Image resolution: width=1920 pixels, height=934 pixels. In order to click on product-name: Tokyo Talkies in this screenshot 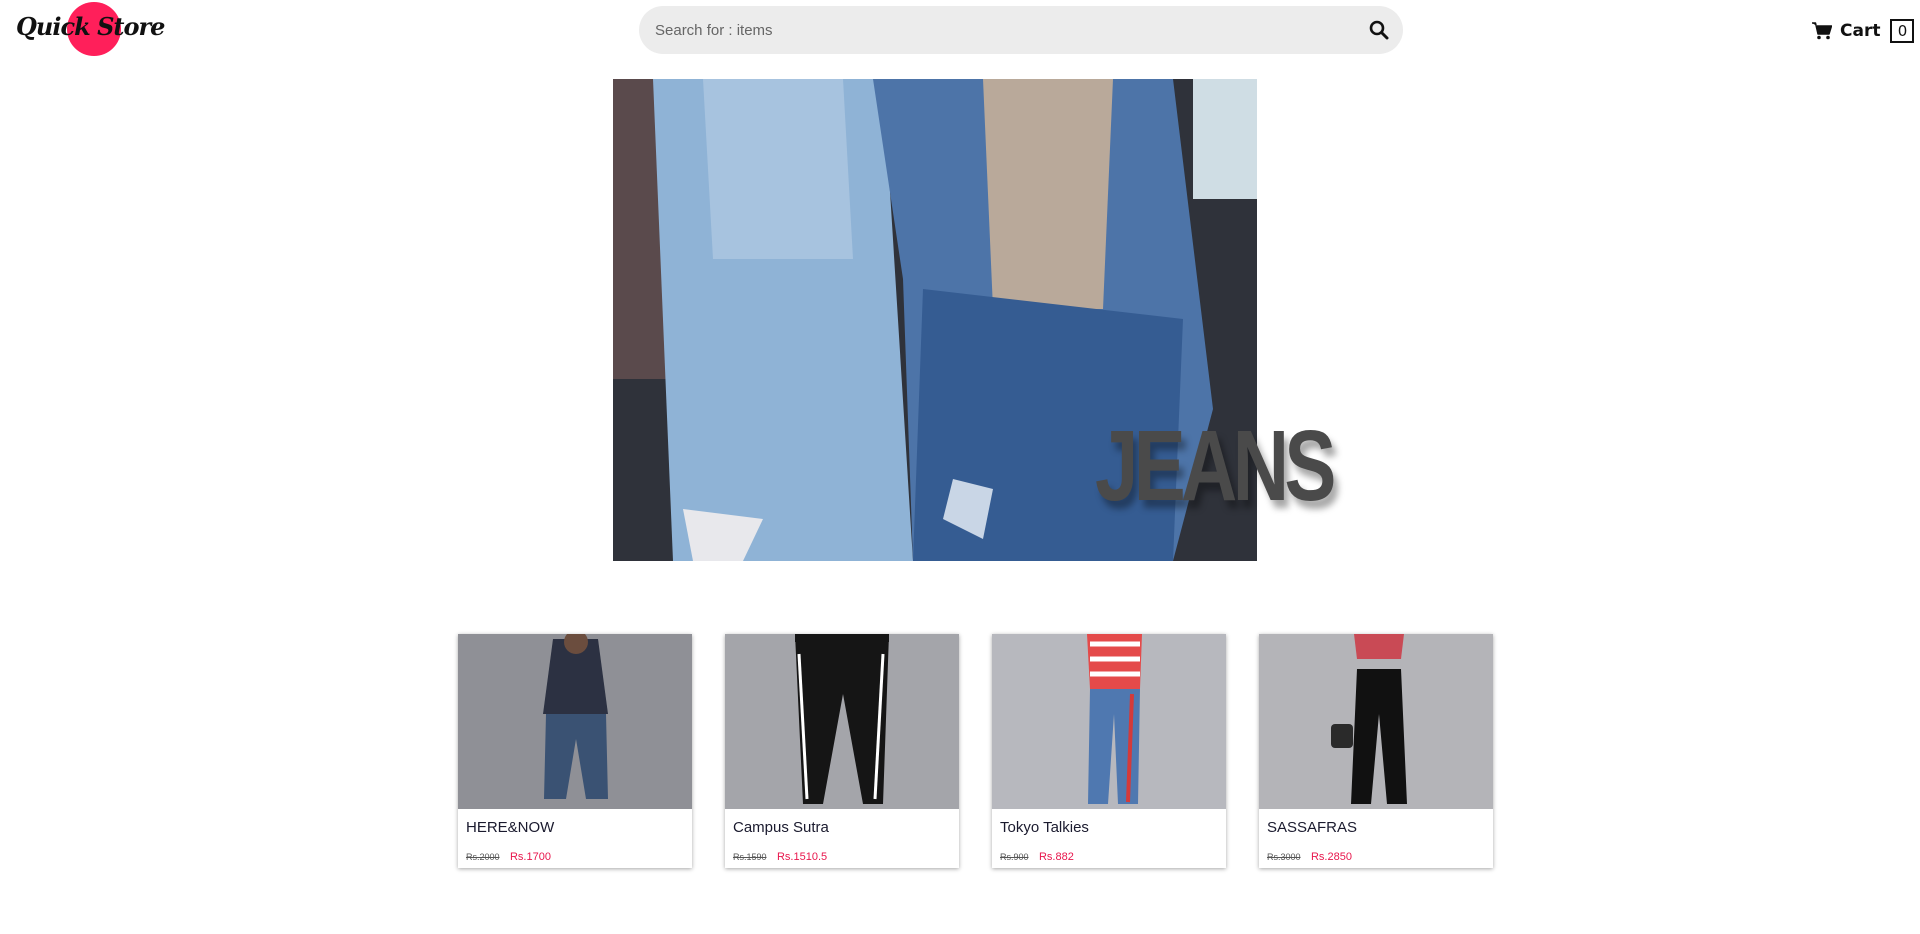, I will do `click(1044, 827)`.